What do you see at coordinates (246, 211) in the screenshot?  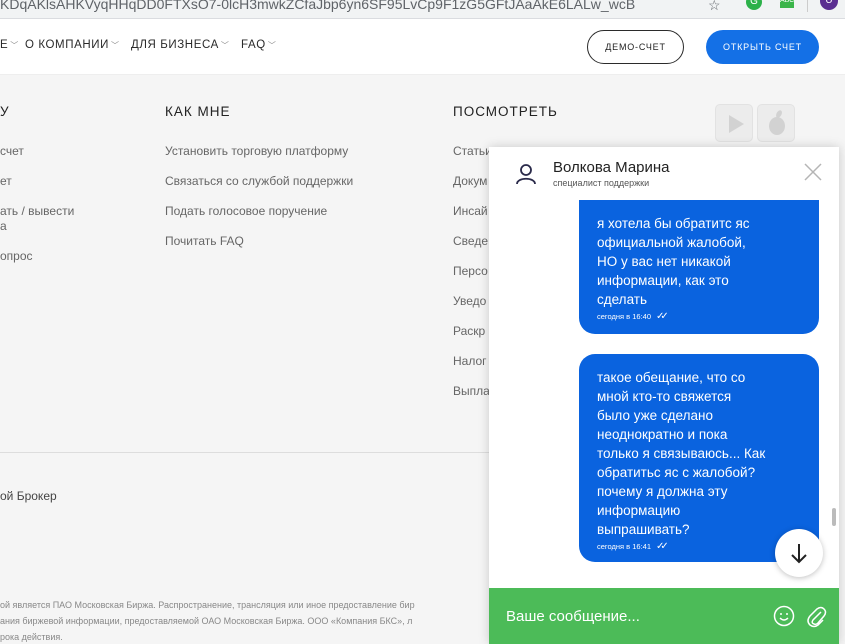 I see `footer-link: Подать голосовое поручение` at bounding box center [246, 211].